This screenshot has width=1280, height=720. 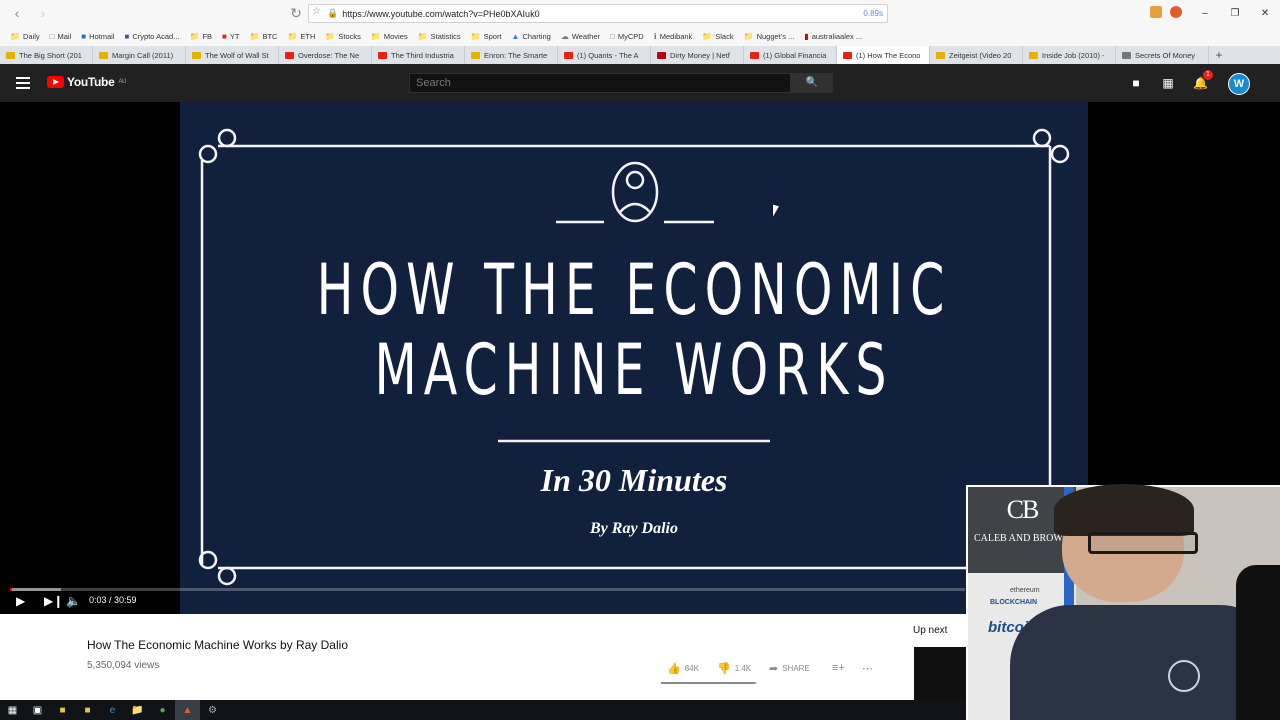 I want to click on sticky-notes-icon: ■, so click(x=87, y=710).